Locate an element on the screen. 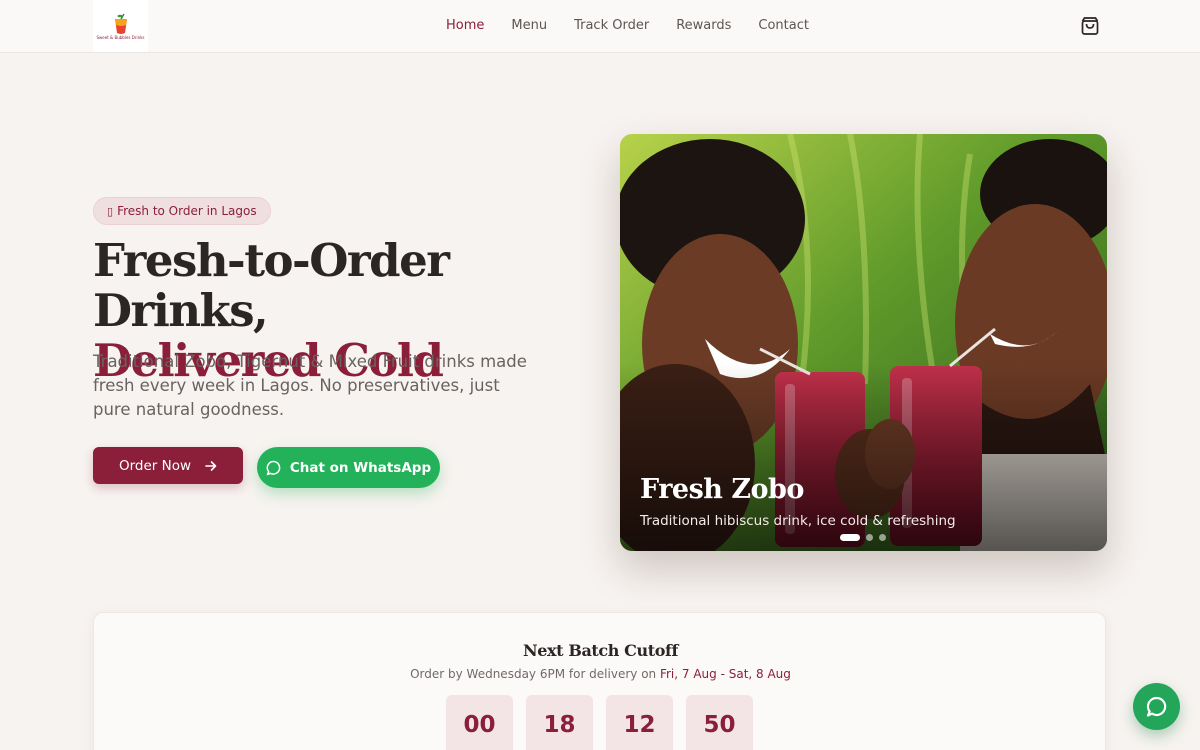  order-now-label: Order Now is located at coordinates (155, 465).